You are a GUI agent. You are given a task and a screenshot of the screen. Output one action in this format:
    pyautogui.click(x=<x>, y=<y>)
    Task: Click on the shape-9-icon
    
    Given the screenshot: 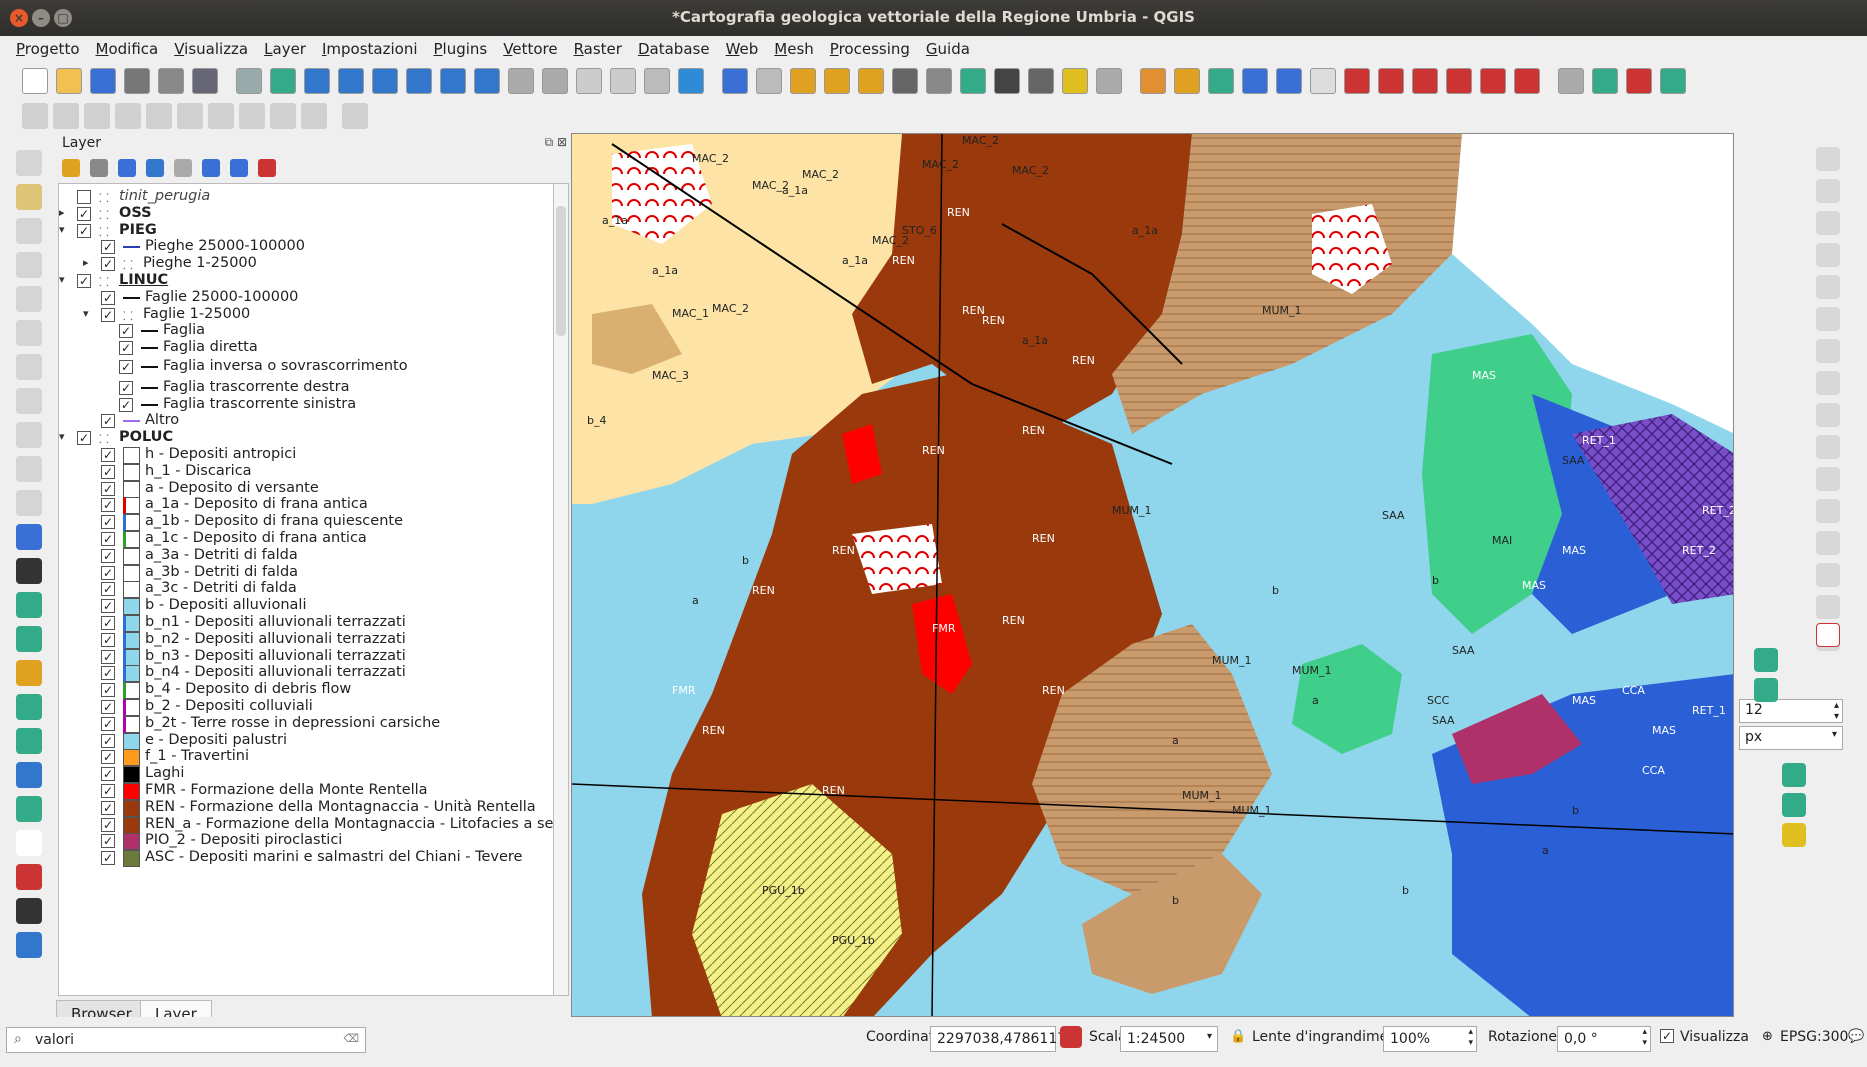 What is the action you would take?
    pyautogui.click(x=1828, y=479)
    